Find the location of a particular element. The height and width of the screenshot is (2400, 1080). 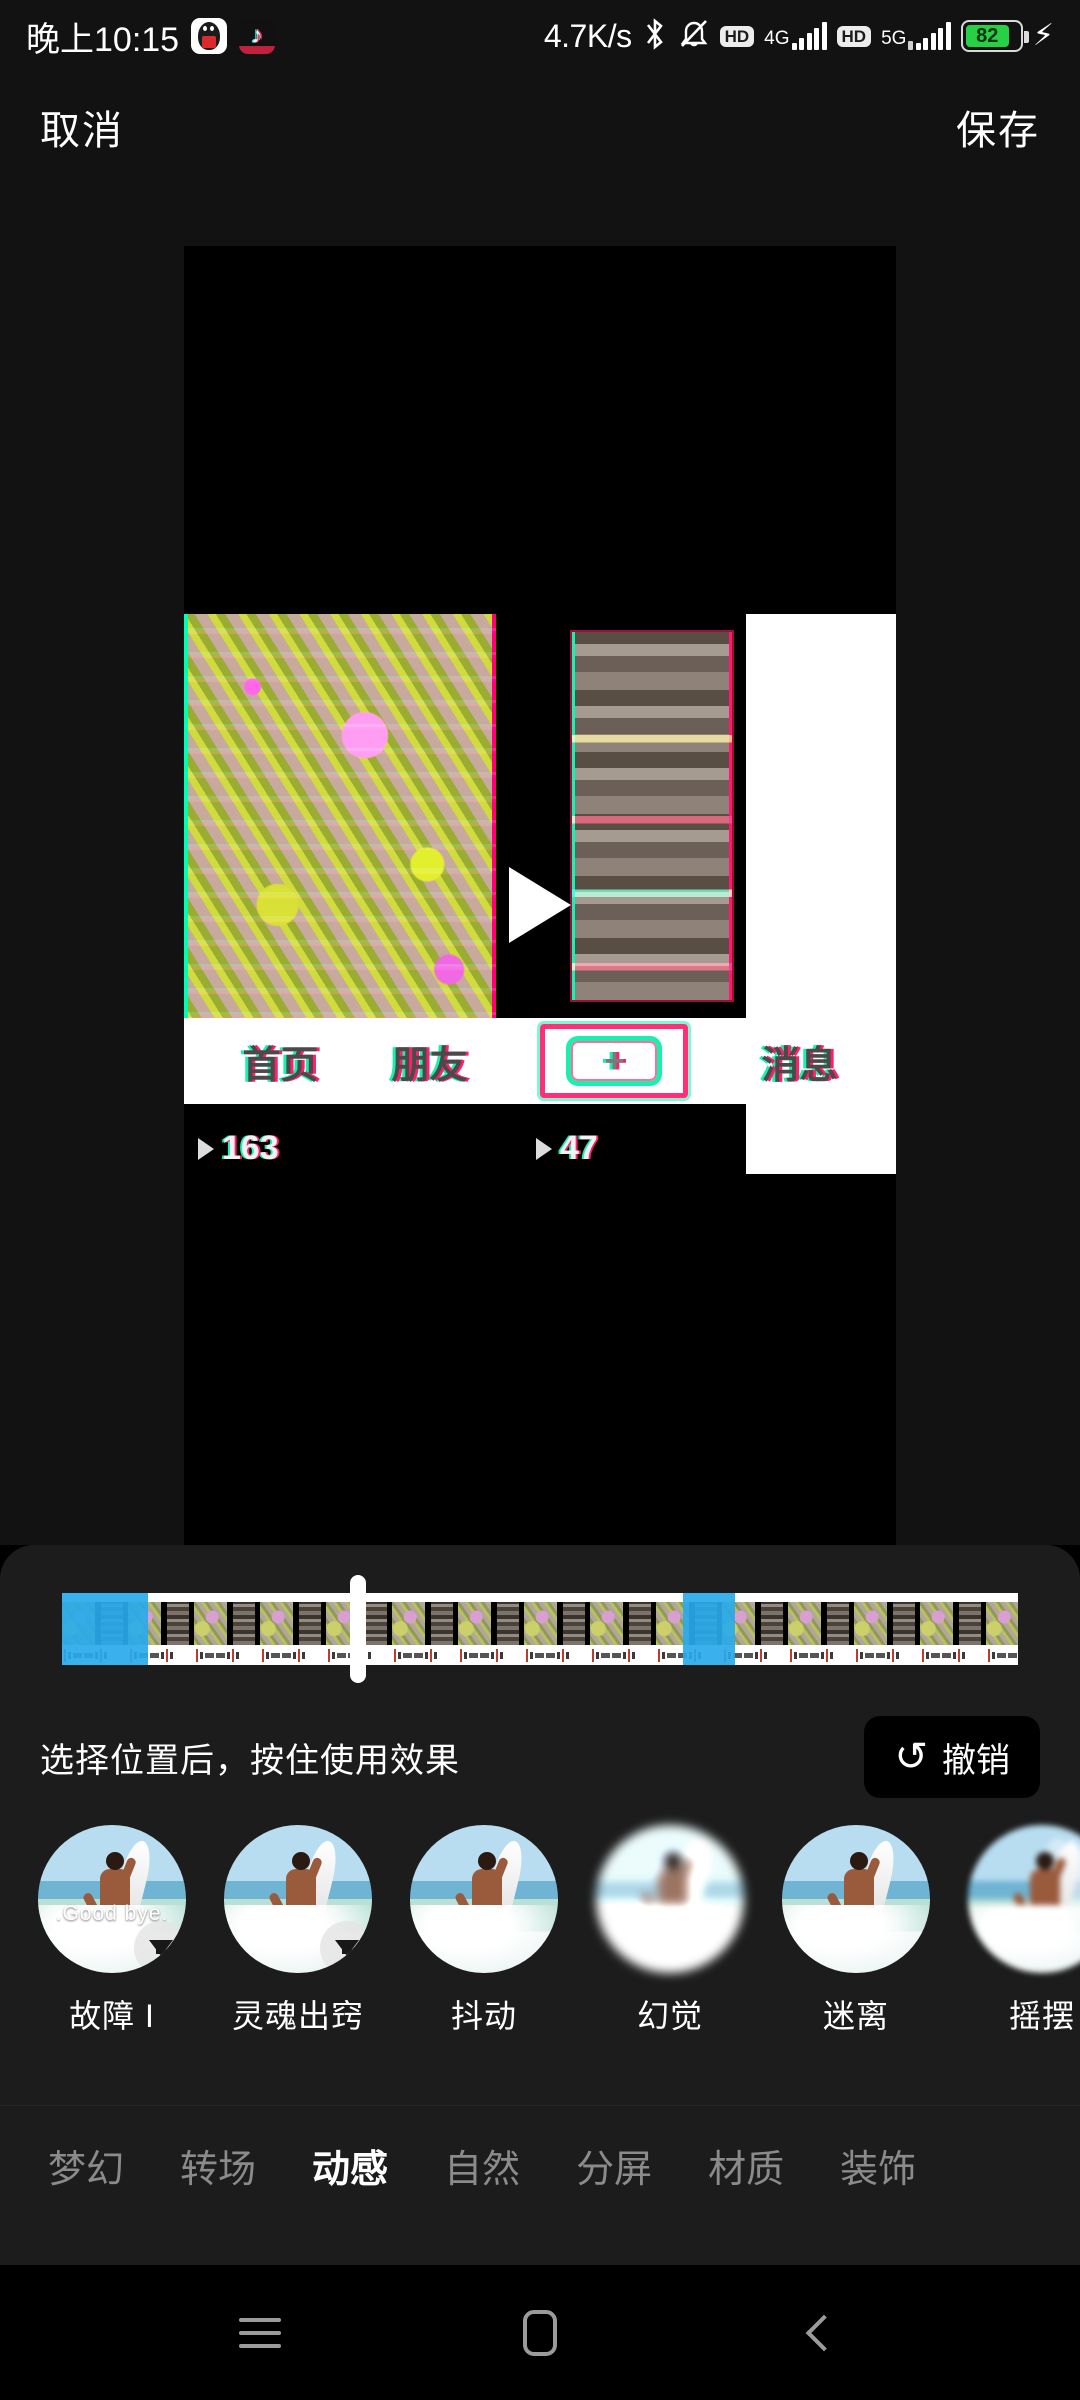

hd-icon-2: HD is located at coordinates (854, 36).